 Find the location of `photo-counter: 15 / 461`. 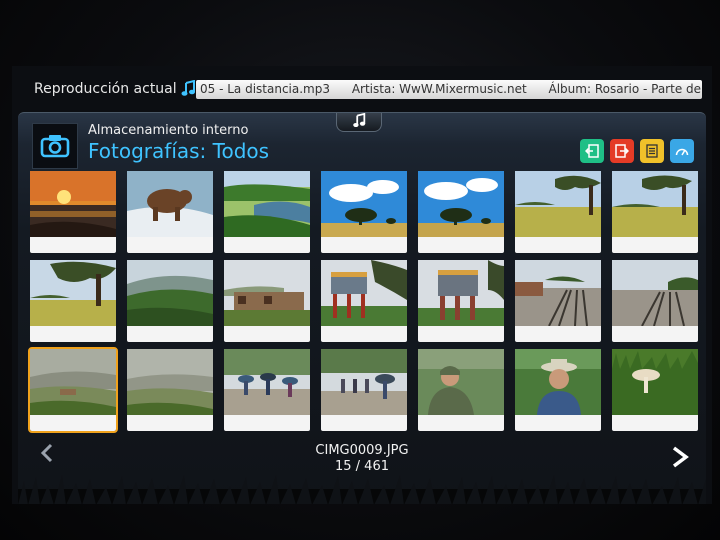

photo-counter: 15 / 461 is located at coordinates (362, 466).